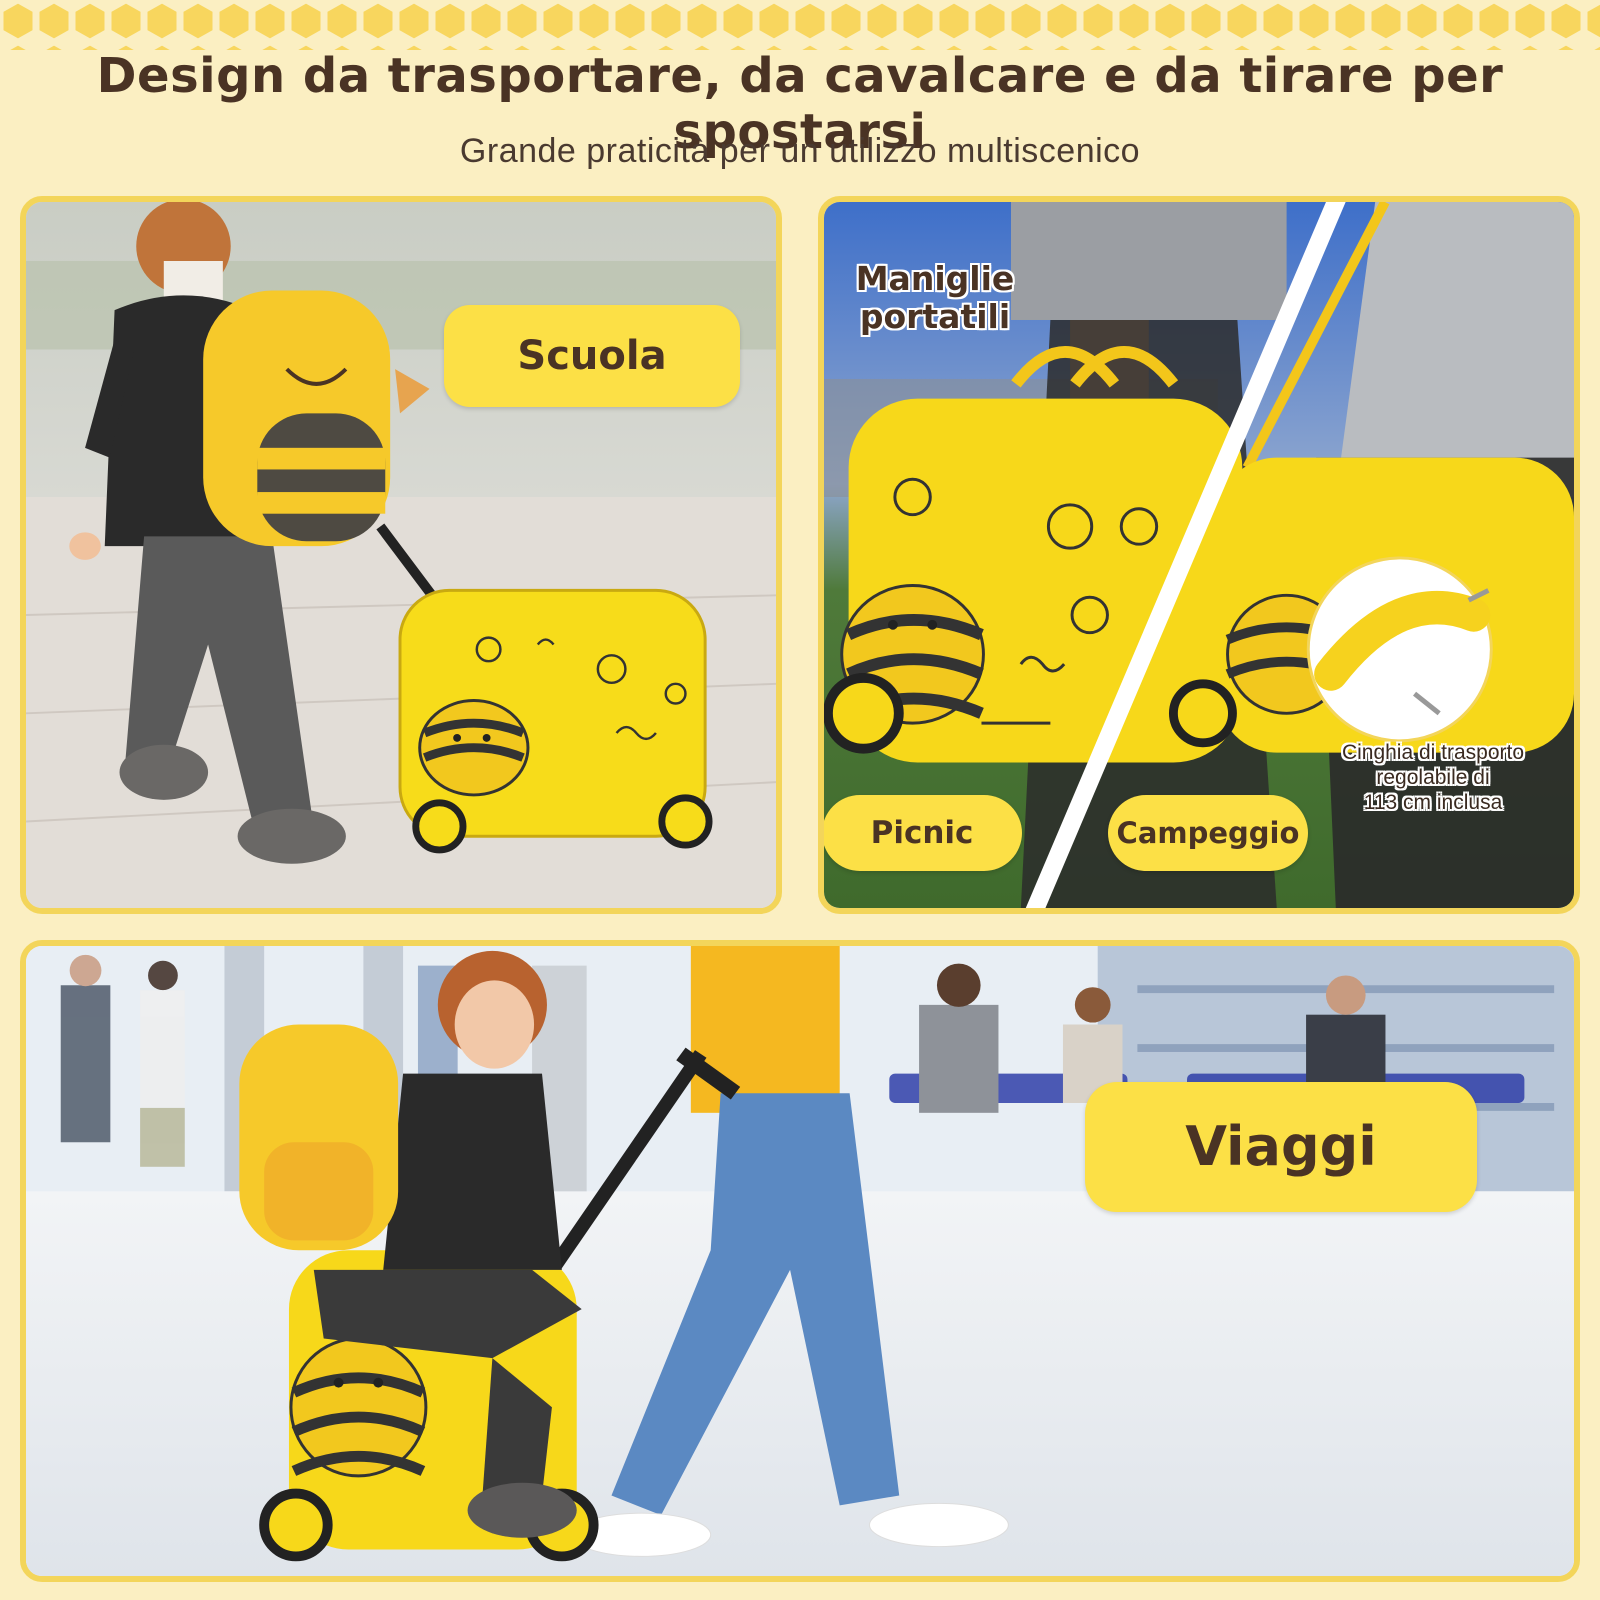 The width and height of the screenshot is (1600, 1600). Describe the element at coordinates (935, 316) in the screenshot. I see `handles-callout-line2: portatili` at that location.